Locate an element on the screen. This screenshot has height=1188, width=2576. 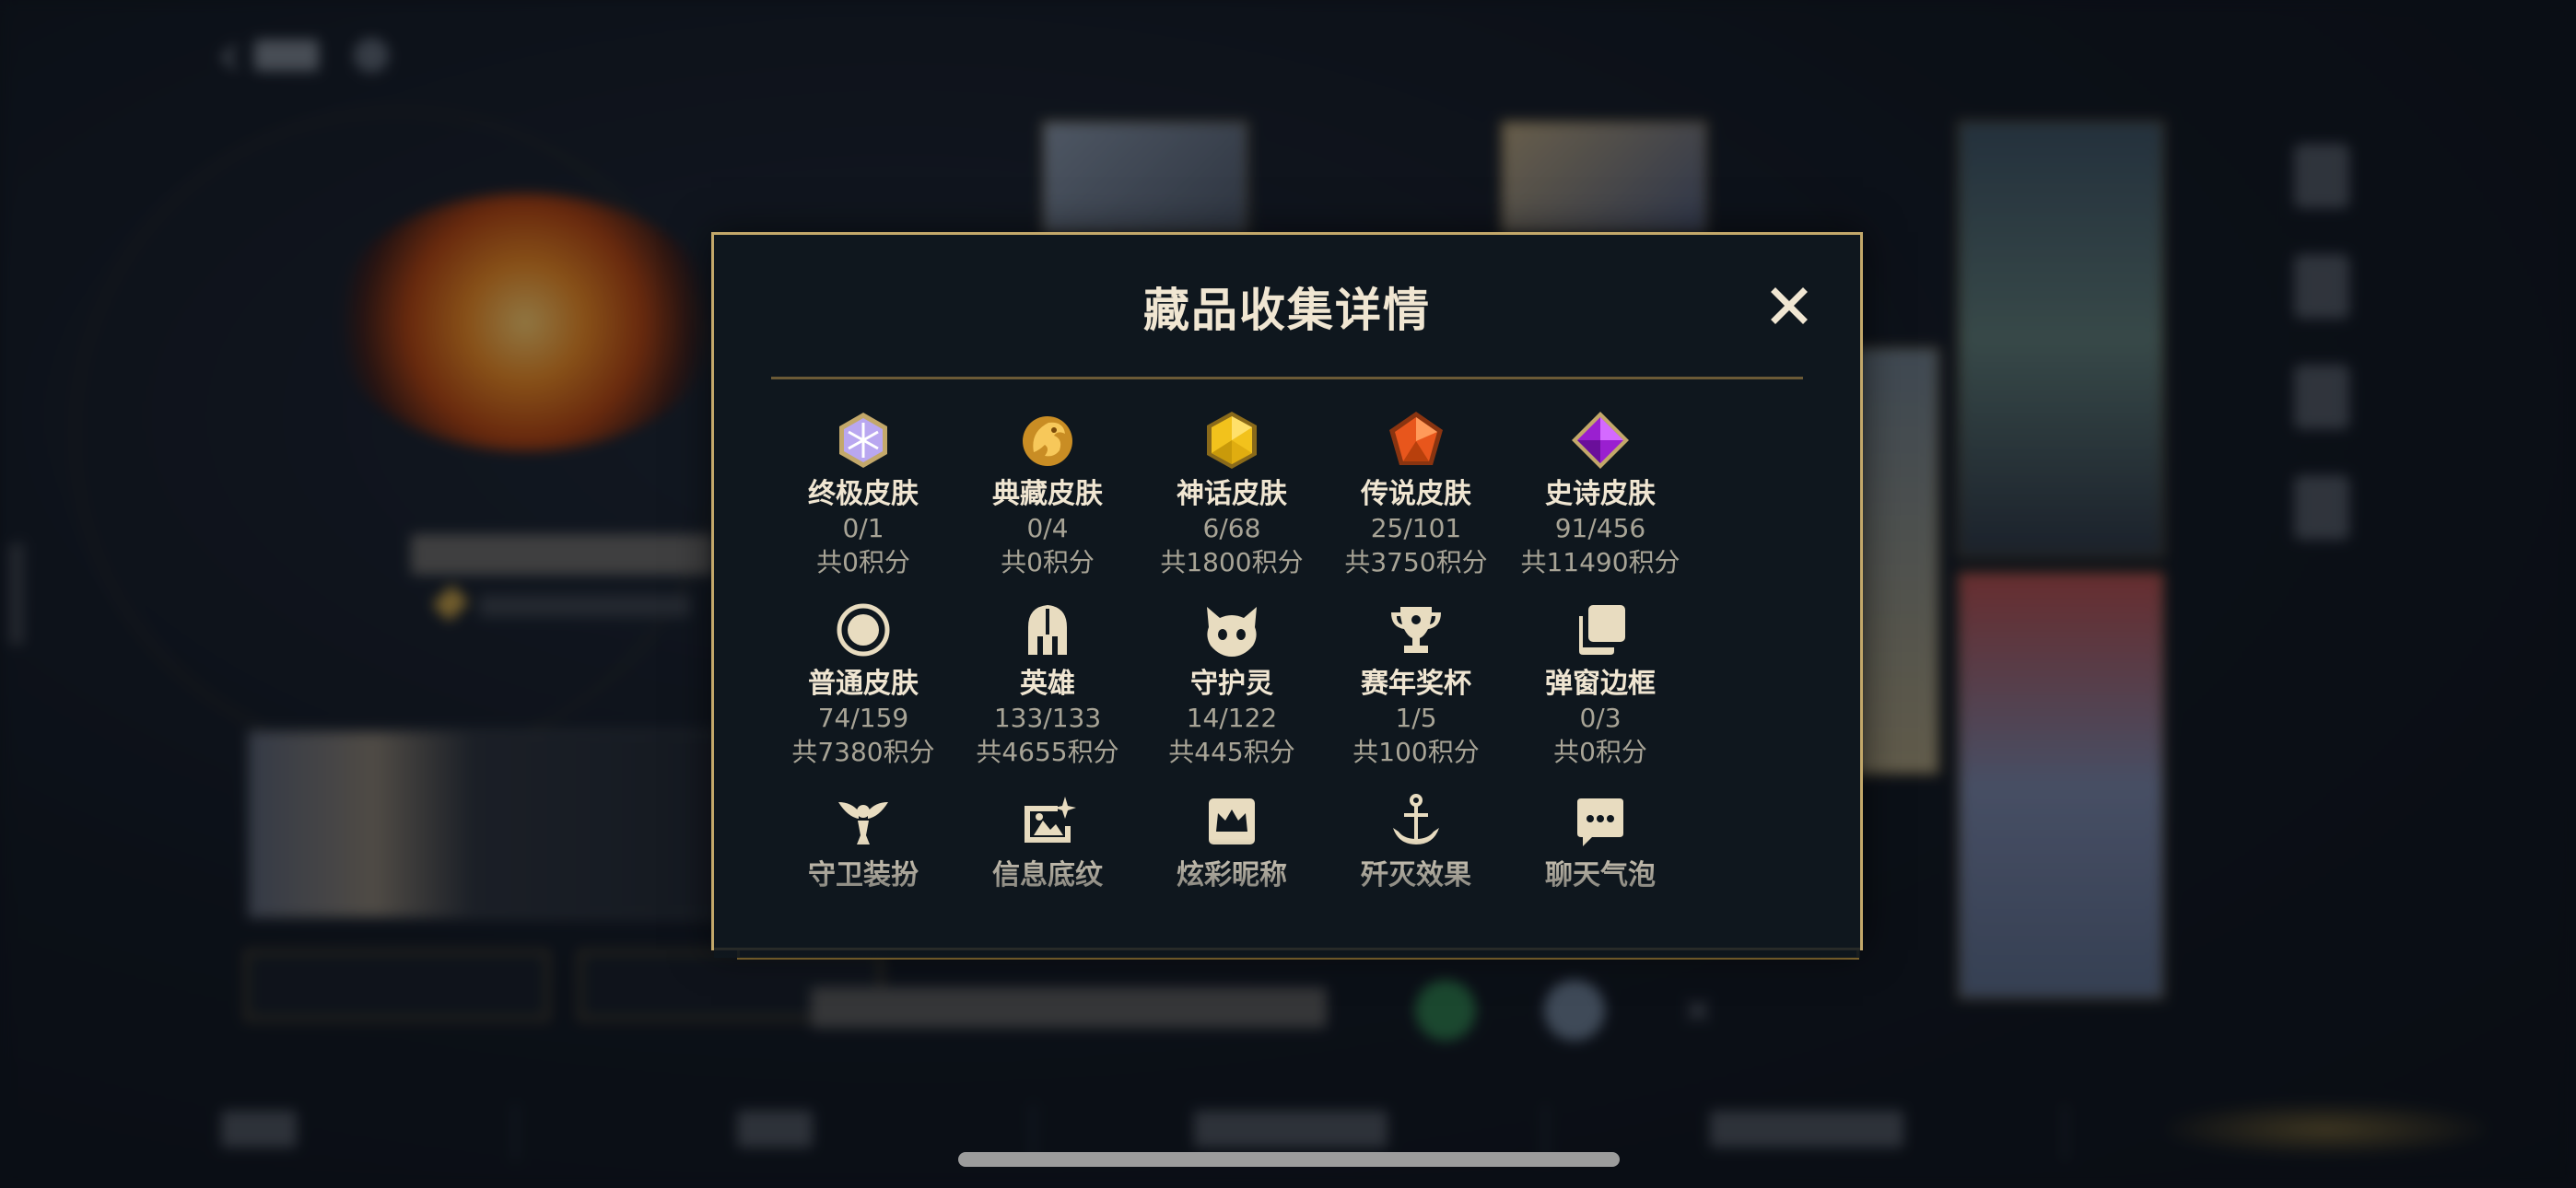
item-points: 共445积分 is located at coordinates (1231, 752).